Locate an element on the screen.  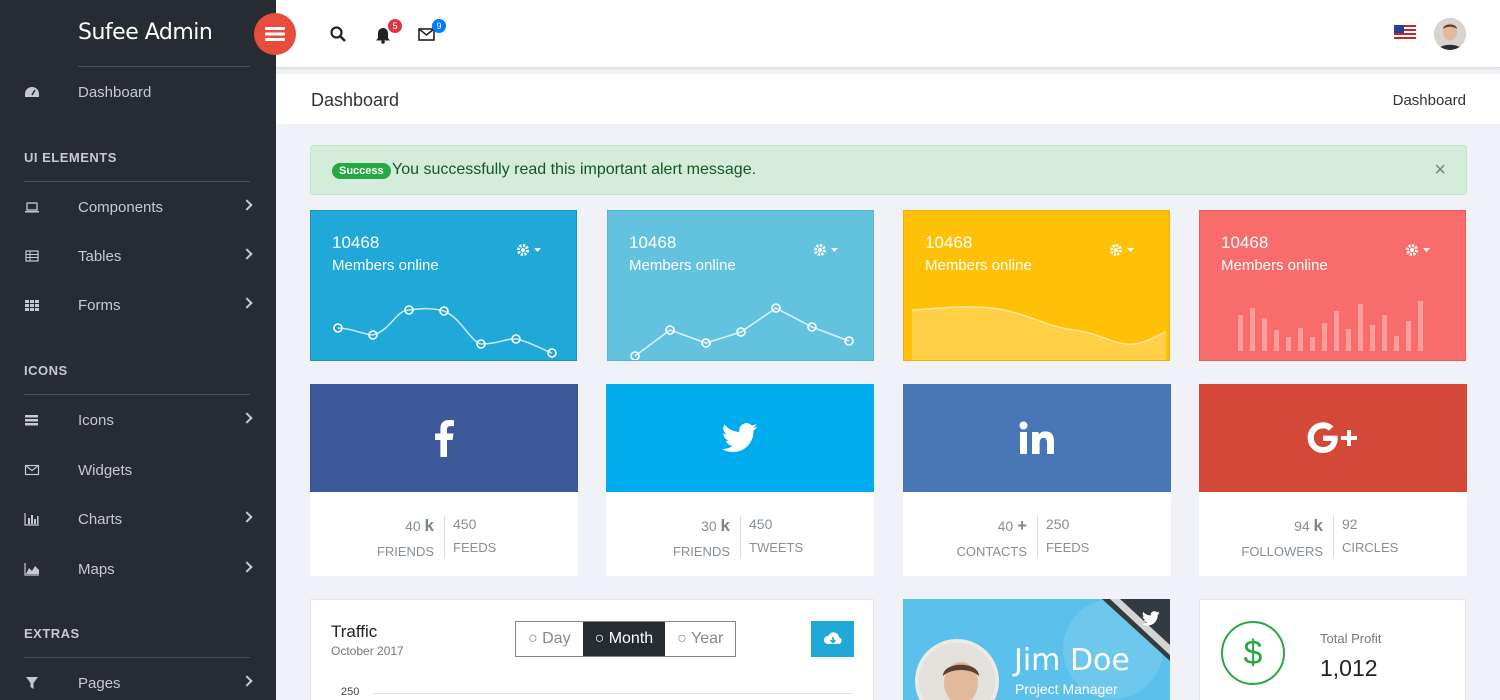
message-count-badge: 9 is located at coordinates (439, 26).